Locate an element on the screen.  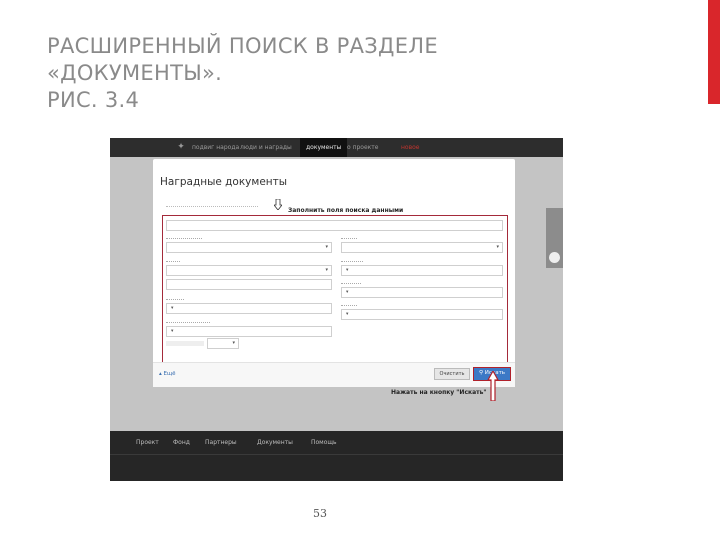
page-number: 53 is located at coordinates (320, 513).